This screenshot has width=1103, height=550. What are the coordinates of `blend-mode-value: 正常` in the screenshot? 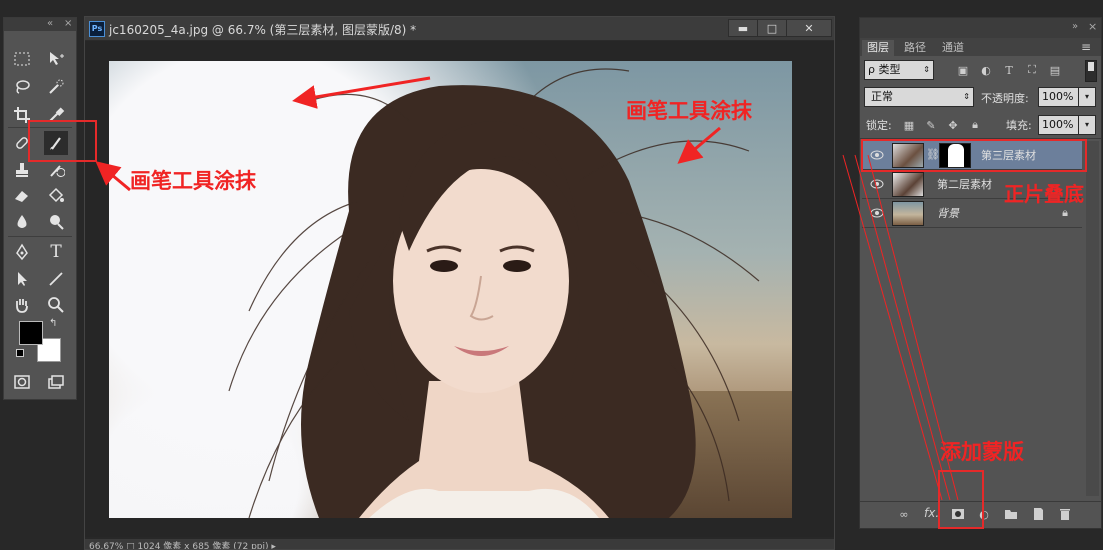 It's located at (882, 96).